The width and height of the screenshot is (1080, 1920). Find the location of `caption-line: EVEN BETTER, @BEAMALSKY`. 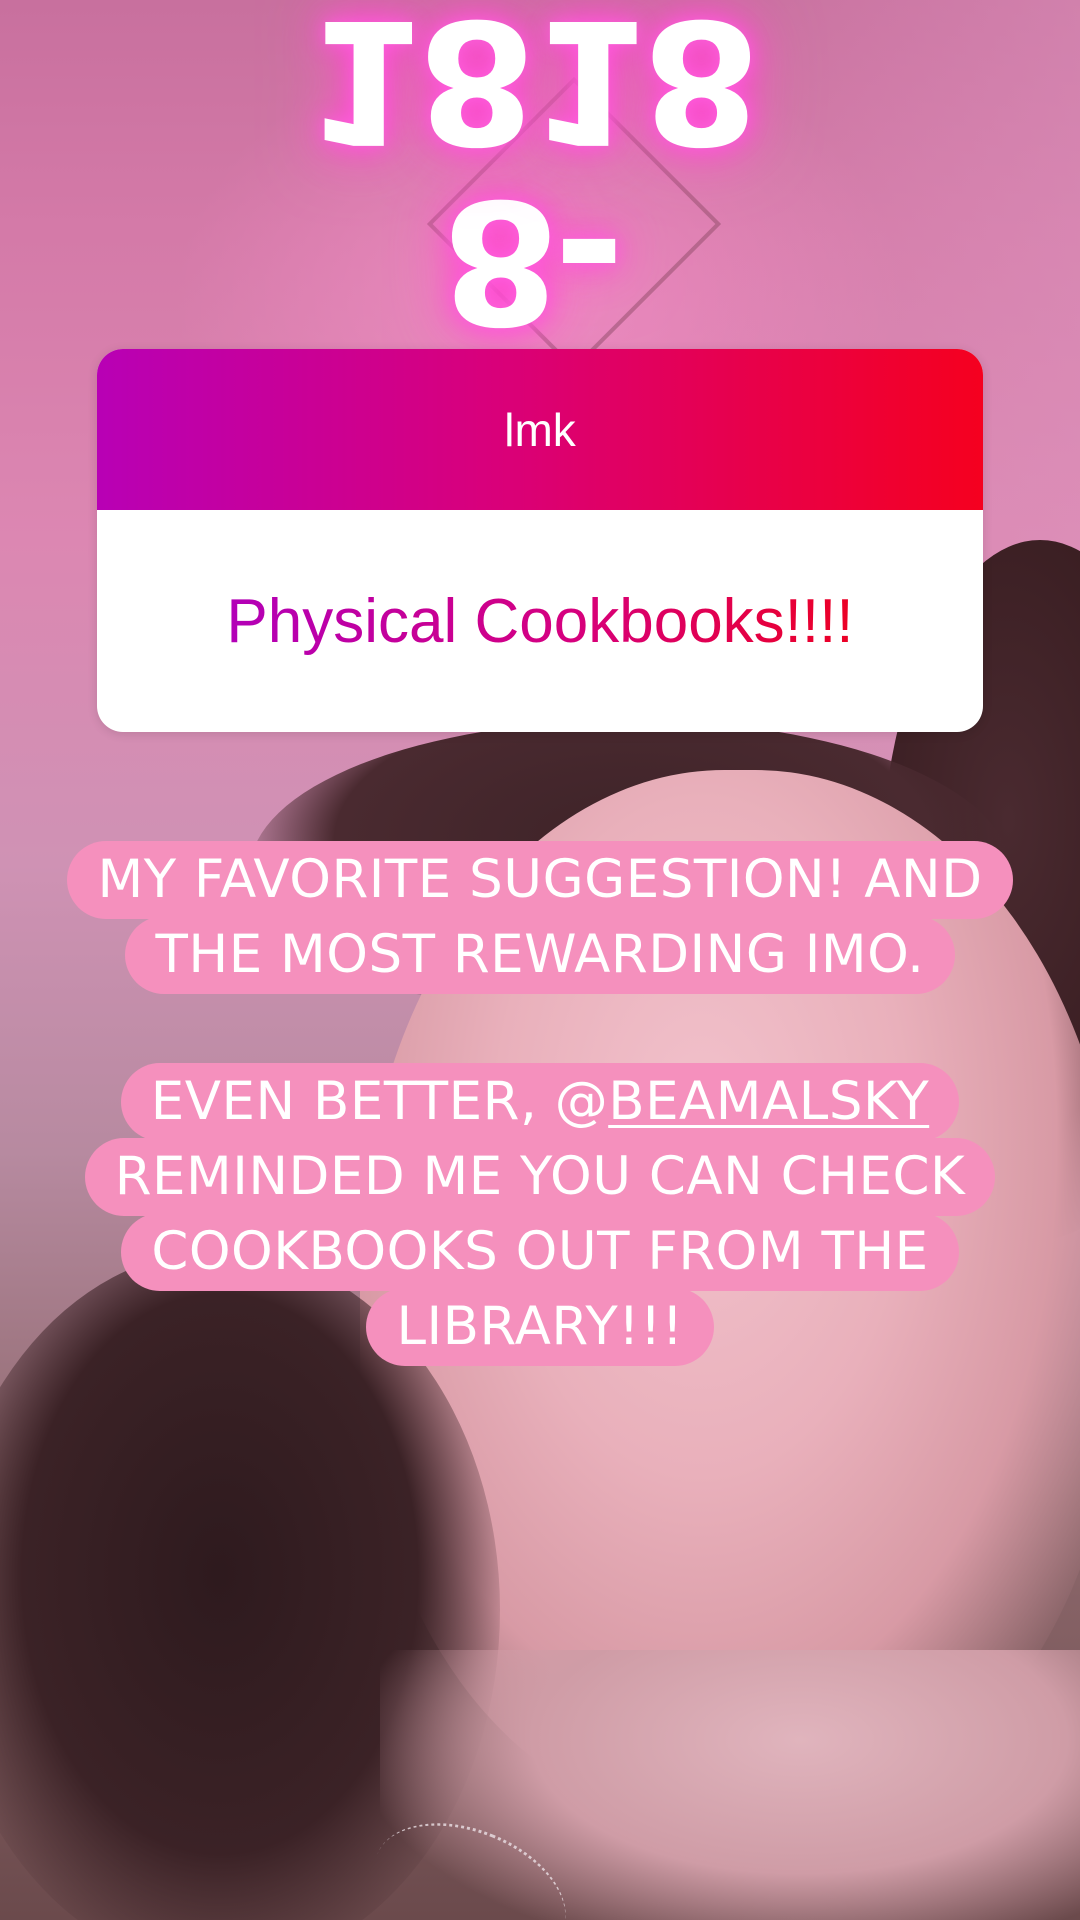

caption-line: EVEN BETTER, @BEAMALSKY is located at coordinates (540, 1102).